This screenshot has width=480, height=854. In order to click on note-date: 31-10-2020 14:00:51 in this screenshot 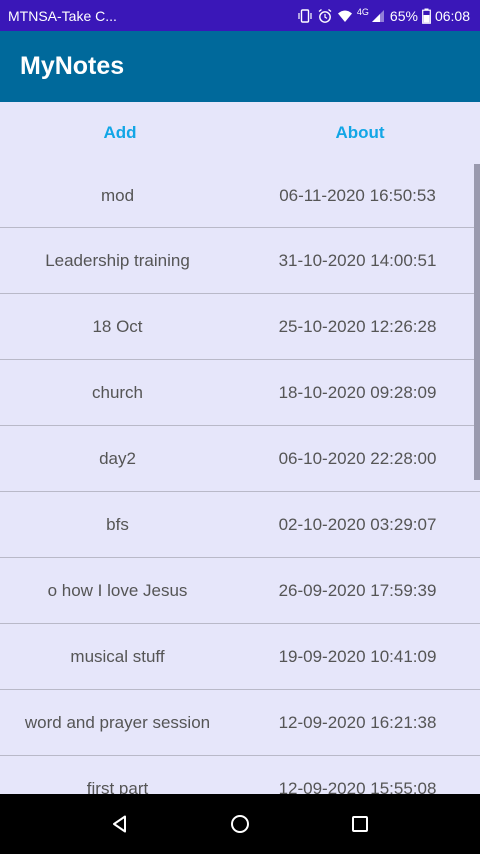, I will do `click(357, 260)`.